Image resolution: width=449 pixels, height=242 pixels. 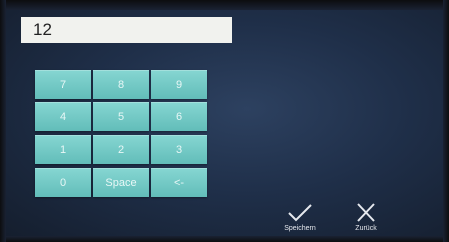 I want to click on key-8: 8, so click(x=121, y=84).